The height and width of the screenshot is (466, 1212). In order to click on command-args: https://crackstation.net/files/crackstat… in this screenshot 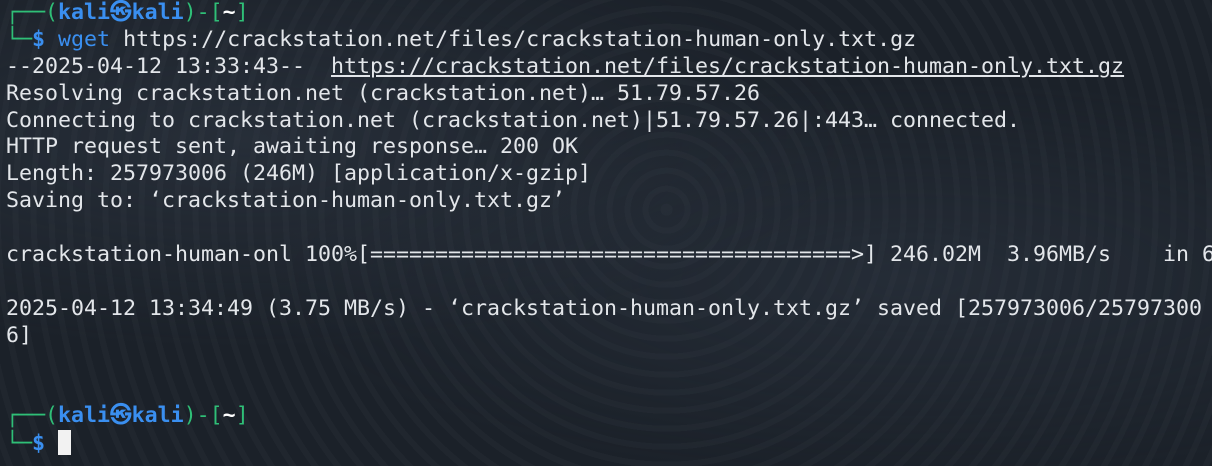, I will do `click(513, 39)`.